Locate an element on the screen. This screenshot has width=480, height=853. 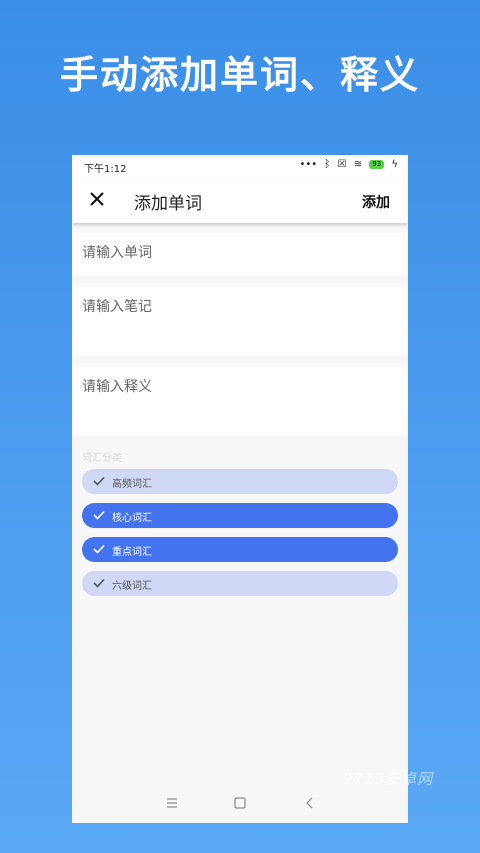
home-square-icon is located at coordinates (240, 803).